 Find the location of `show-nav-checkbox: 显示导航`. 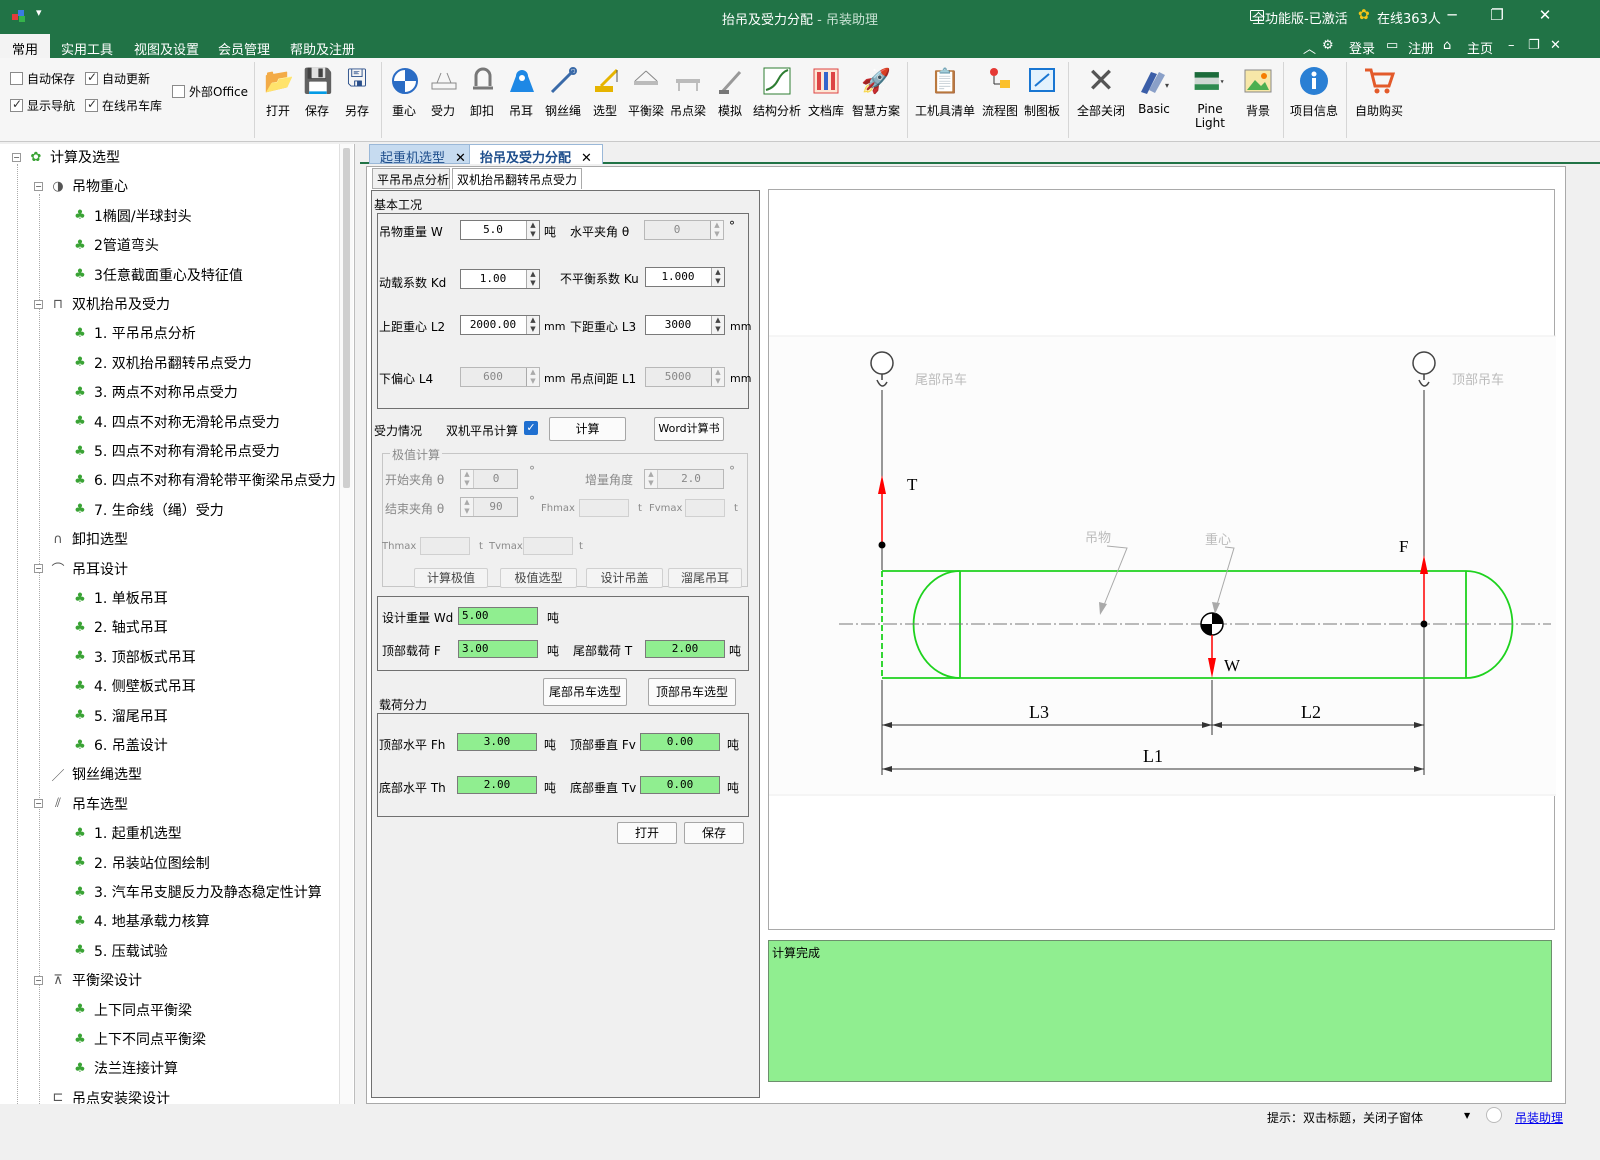

show-nav-checkbox: 显示导航 is located at coordinates (42, 105).